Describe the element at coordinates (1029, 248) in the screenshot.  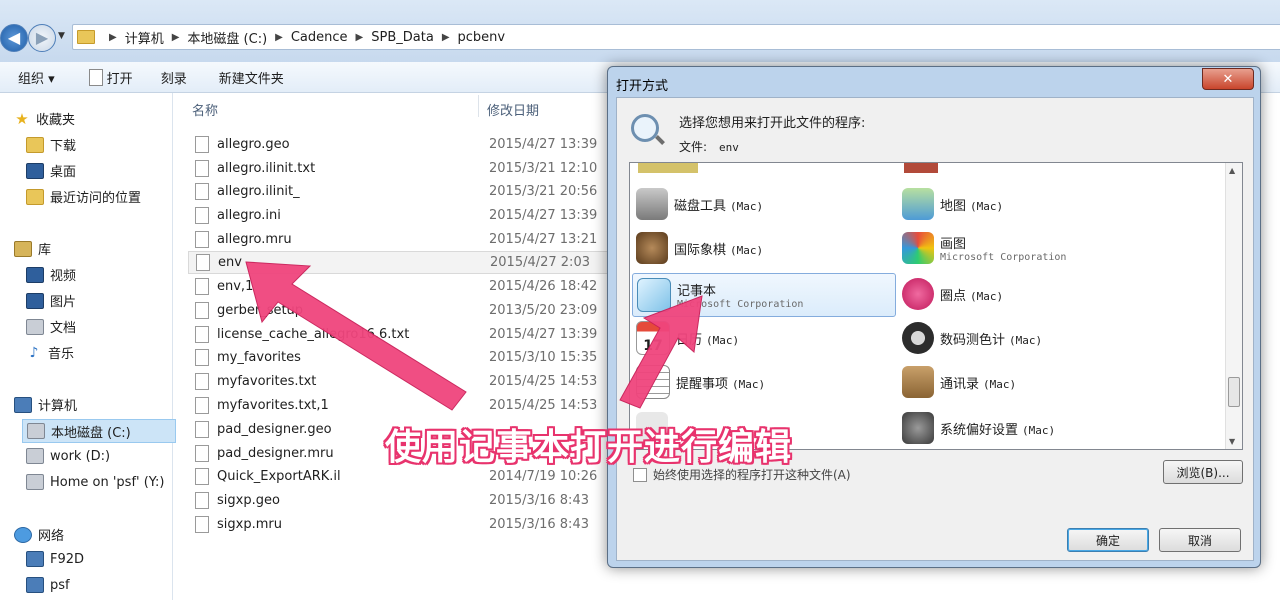
I see `program-paint: 画图 Microsoft Corporation` at that location.